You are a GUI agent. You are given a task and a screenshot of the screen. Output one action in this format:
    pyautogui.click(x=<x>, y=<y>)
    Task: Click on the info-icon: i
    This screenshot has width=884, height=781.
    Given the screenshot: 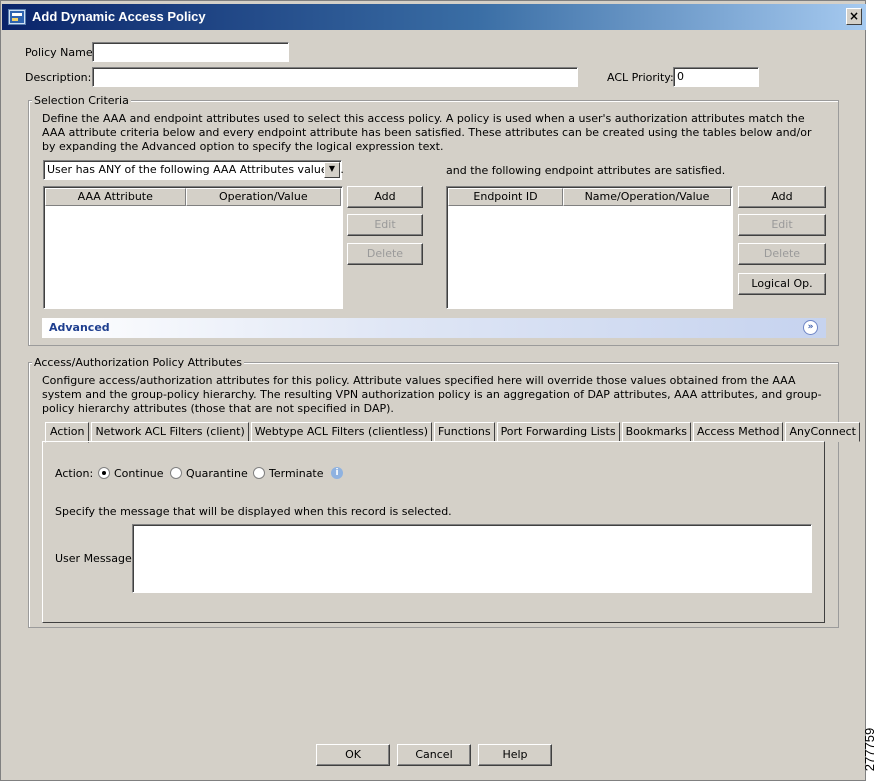 What is the action you would take?
    pyautogui.click(x=337, y=473)
    